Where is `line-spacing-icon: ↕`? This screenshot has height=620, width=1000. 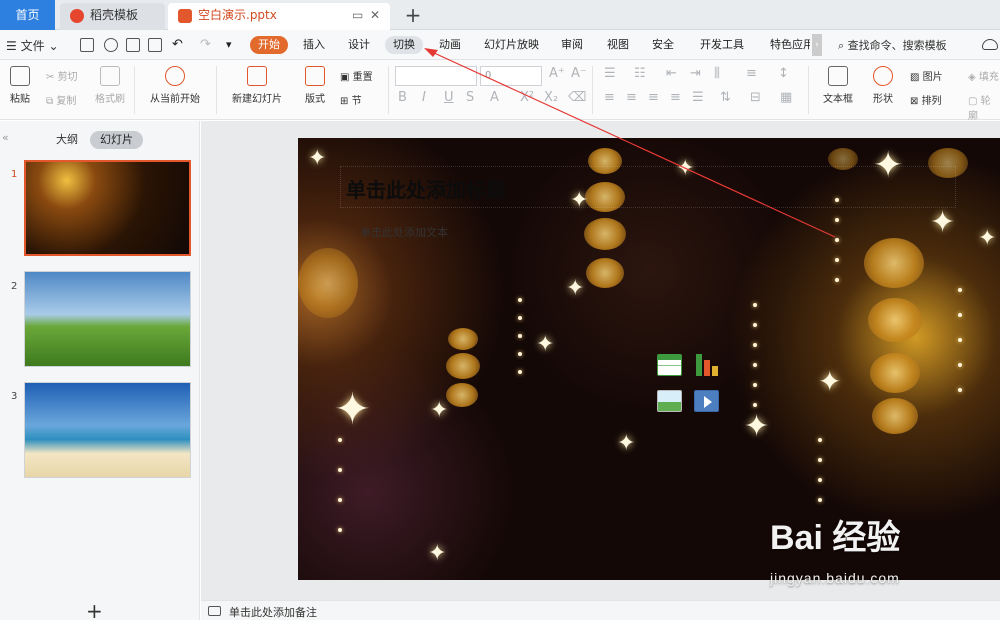 line-spacing-icon: ↕ is located at coordinates (783, 73).